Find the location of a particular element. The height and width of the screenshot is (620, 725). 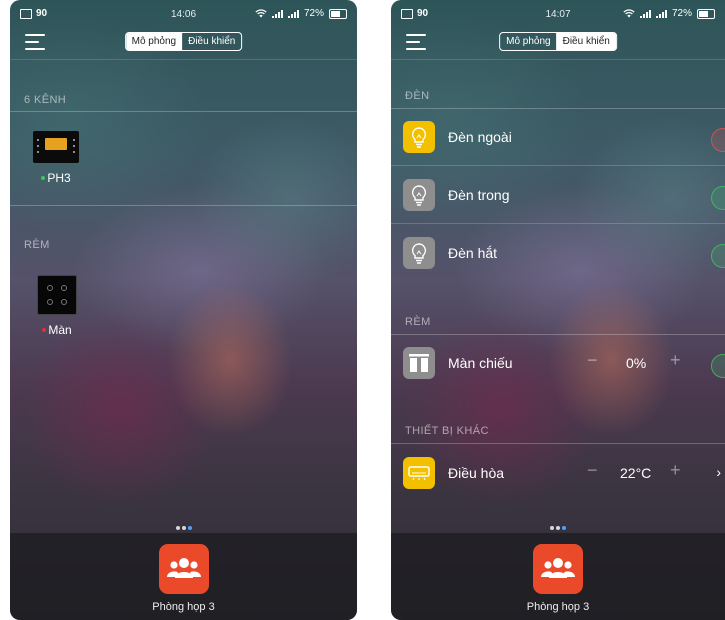

section-title-lights: ĐÈN is located at coordinates (417, 96).